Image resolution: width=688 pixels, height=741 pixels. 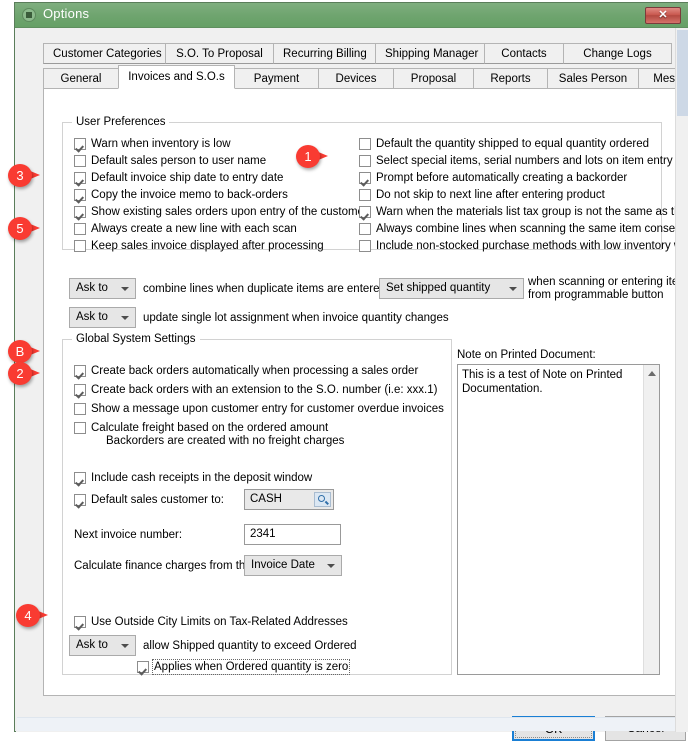 What do you see at coordinates (121, 122) in the screenshot?
I see `user-preferences-title: User Preferences` at bounding box center [121, 122].